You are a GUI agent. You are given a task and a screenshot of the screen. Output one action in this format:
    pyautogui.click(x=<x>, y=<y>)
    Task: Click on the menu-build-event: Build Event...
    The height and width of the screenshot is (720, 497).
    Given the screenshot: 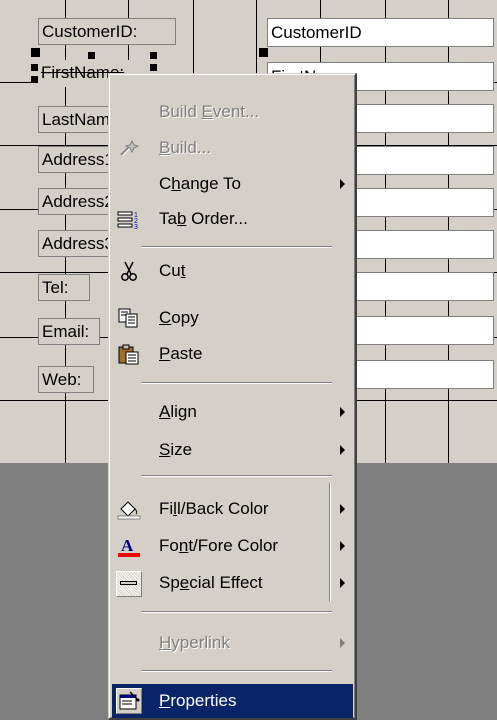 What is the action you would take?
    pyautogui.click(x=232, y=112)
    